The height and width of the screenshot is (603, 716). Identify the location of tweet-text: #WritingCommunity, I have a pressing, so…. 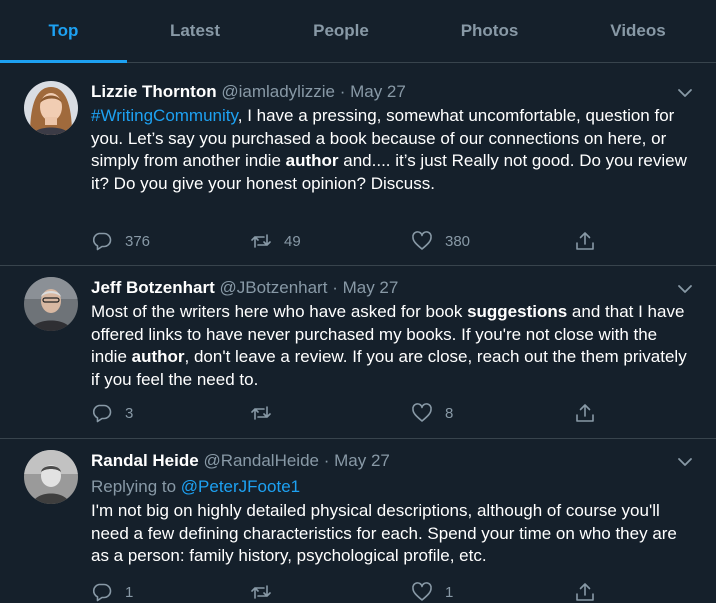
(391, 150).